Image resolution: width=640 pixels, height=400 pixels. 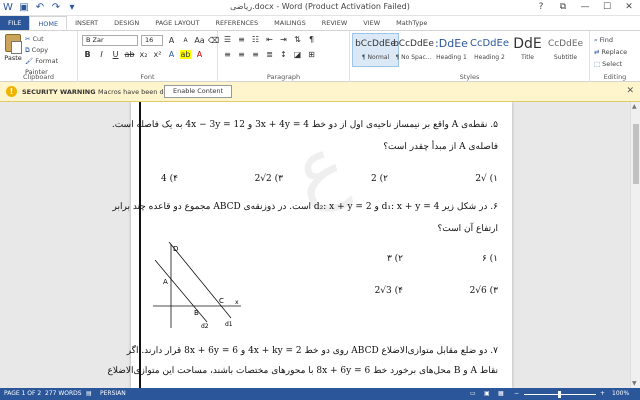 I want to click on shading-icon: ◪, so click(x=297, y=54).